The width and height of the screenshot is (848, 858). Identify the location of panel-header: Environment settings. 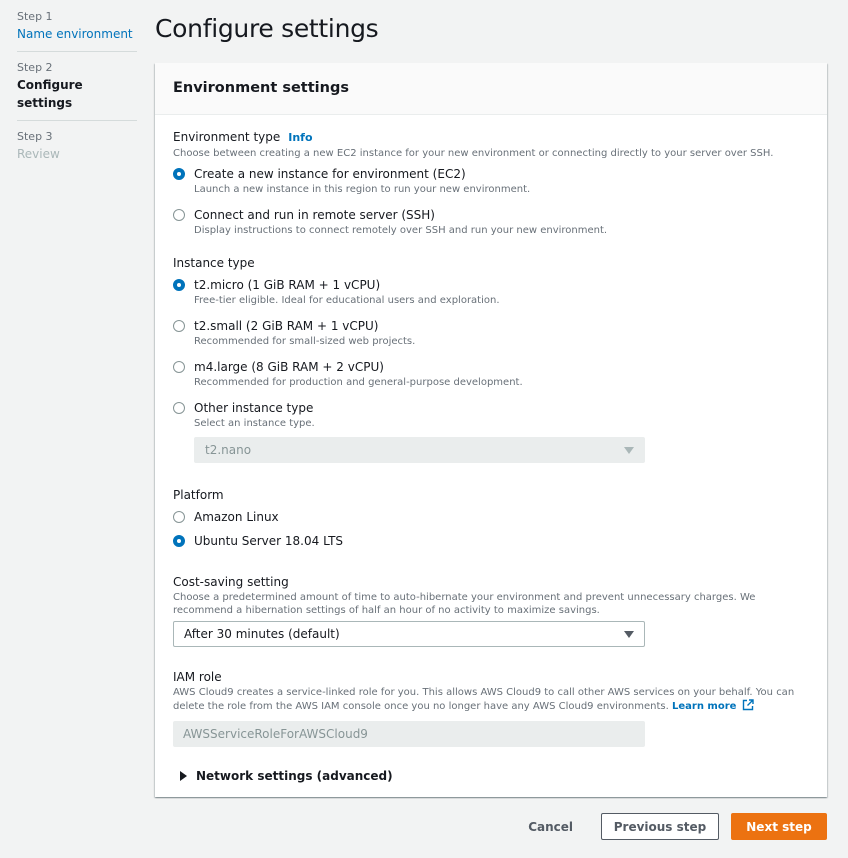
(491, 89).